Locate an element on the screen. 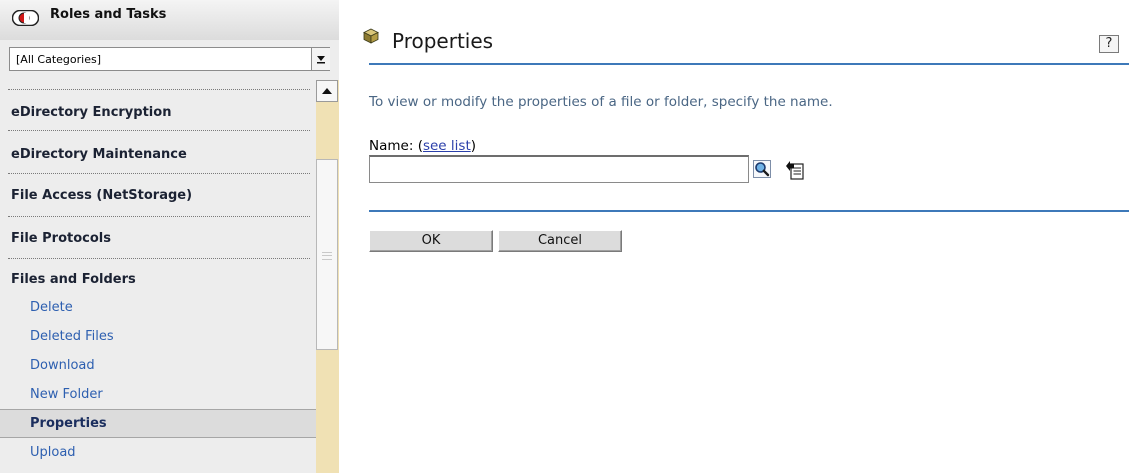 This screenshot has width=1129, height=473. magnifier-icon is located at coordinates (762, 169).